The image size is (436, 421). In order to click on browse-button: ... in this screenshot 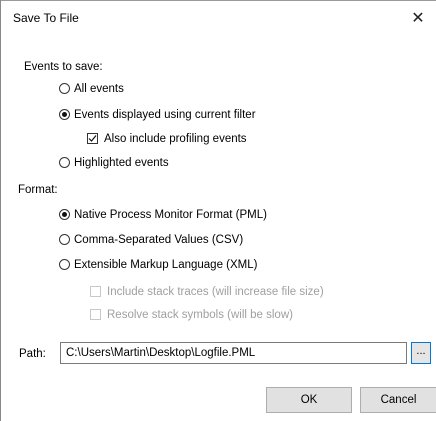, I will do `click(421, 353)`.